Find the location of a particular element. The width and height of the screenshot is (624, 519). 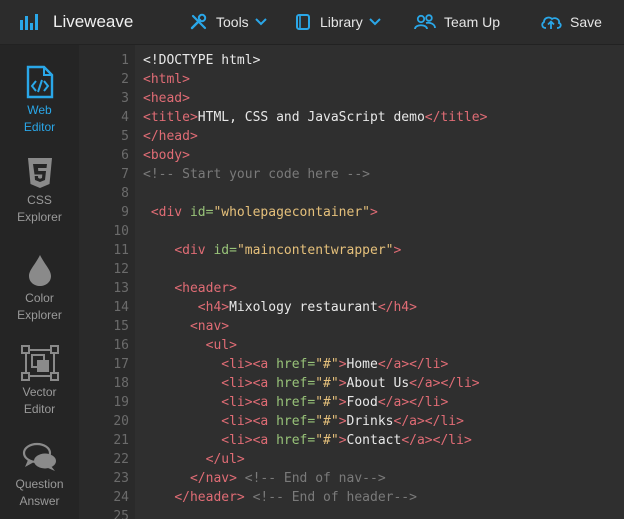

code-line: 15 <nav> is located at coordinates (351, 326).